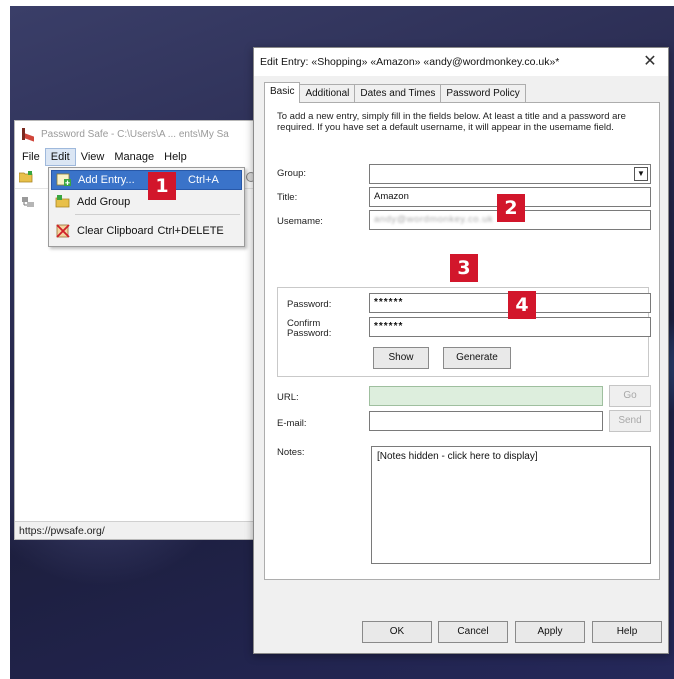 The width and height of the screenshot is (674, 679). What do you see at coordinates (63, 179) in the screenshot?
I see `add-entry-icon` at bounding box center [63, 179].